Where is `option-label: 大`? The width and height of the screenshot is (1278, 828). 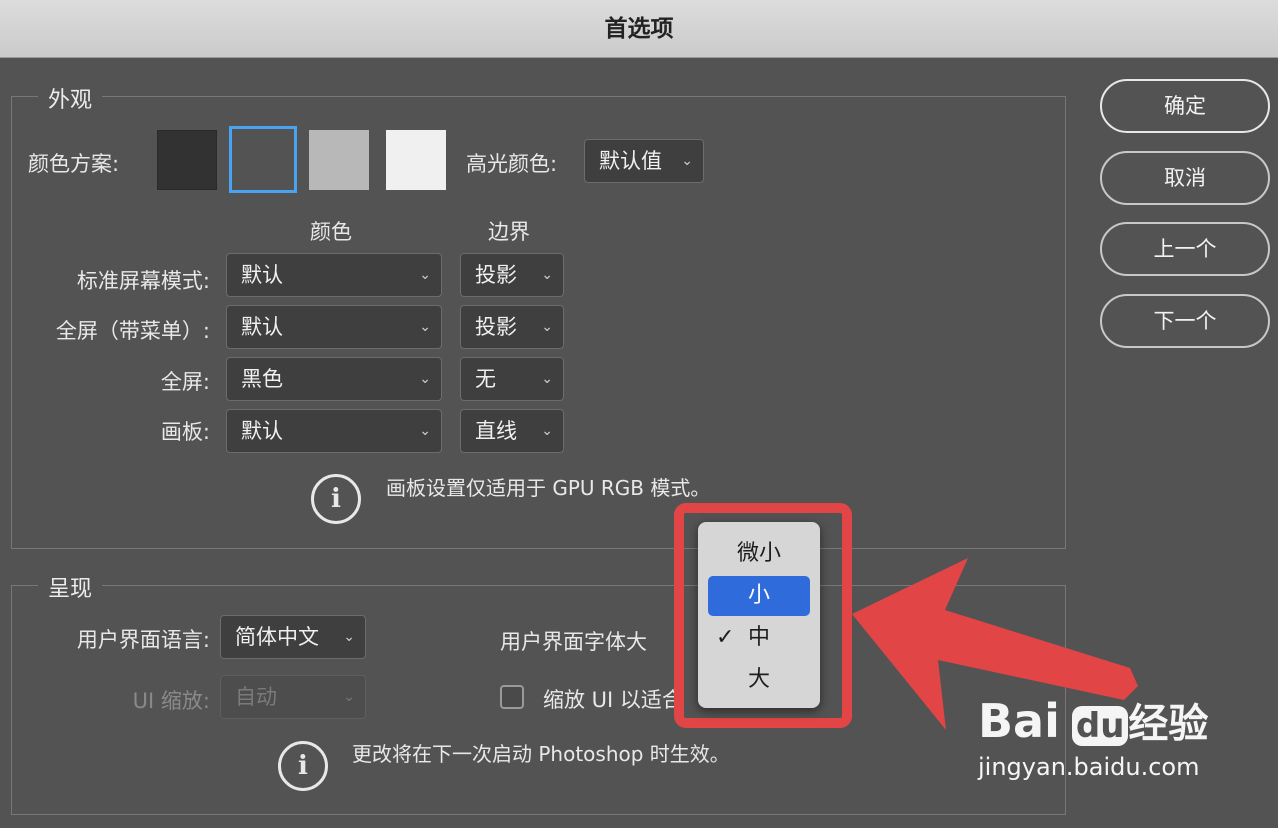 option-label: 大 is located at coordinates (758, 679).